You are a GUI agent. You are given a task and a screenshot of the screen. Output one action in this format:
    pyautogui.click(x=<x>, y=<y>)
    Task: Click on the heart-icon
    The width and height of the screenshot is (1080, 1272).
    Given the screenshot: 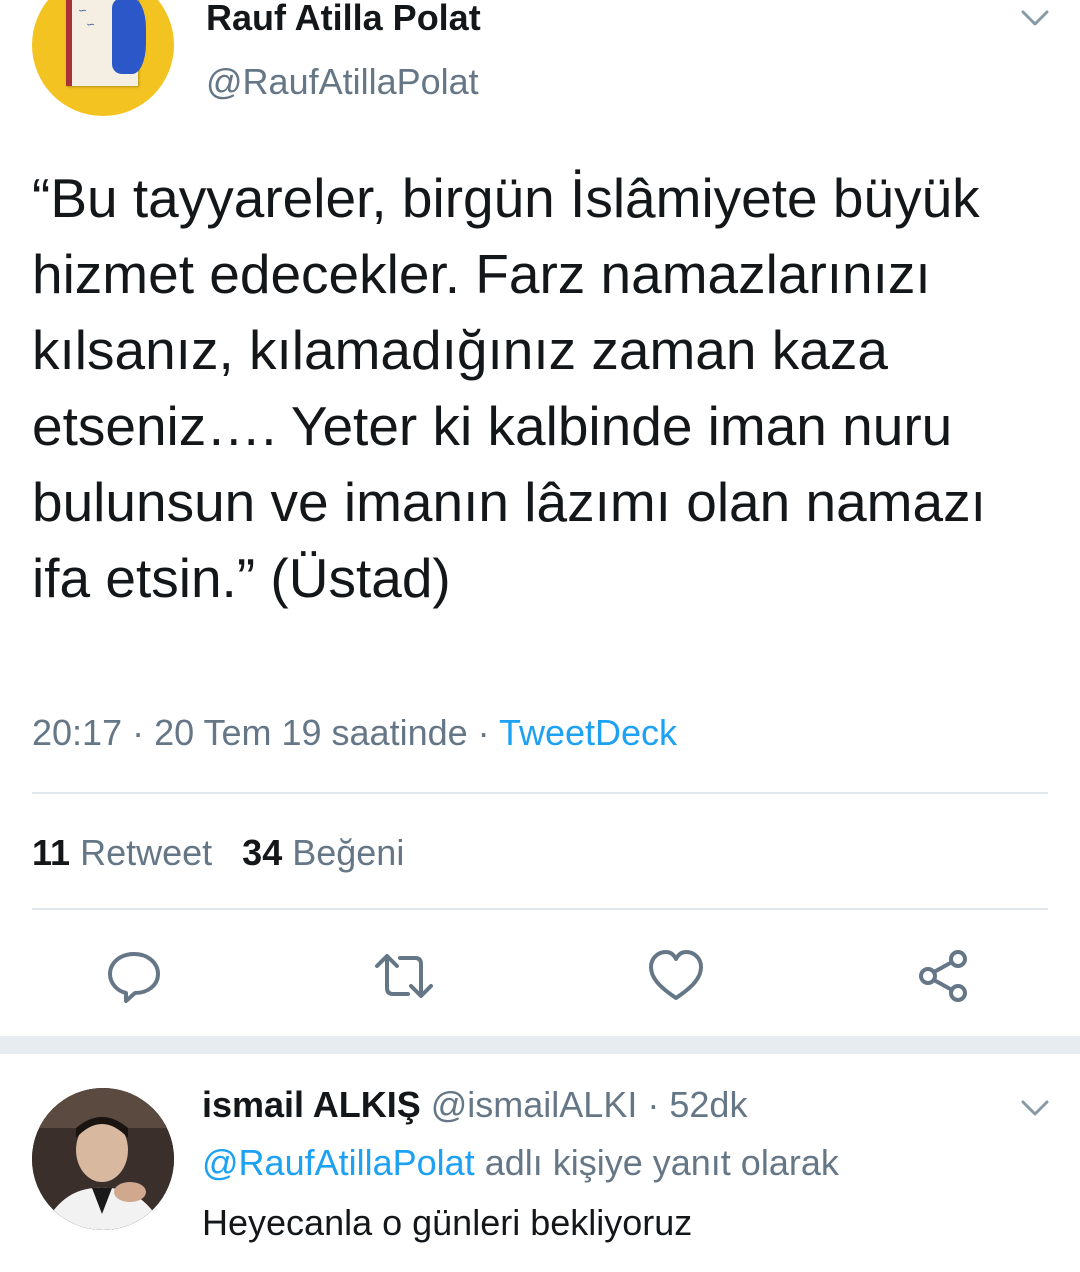 What is the action you would take?
    pyautogui.click(x=676, y=975)
    